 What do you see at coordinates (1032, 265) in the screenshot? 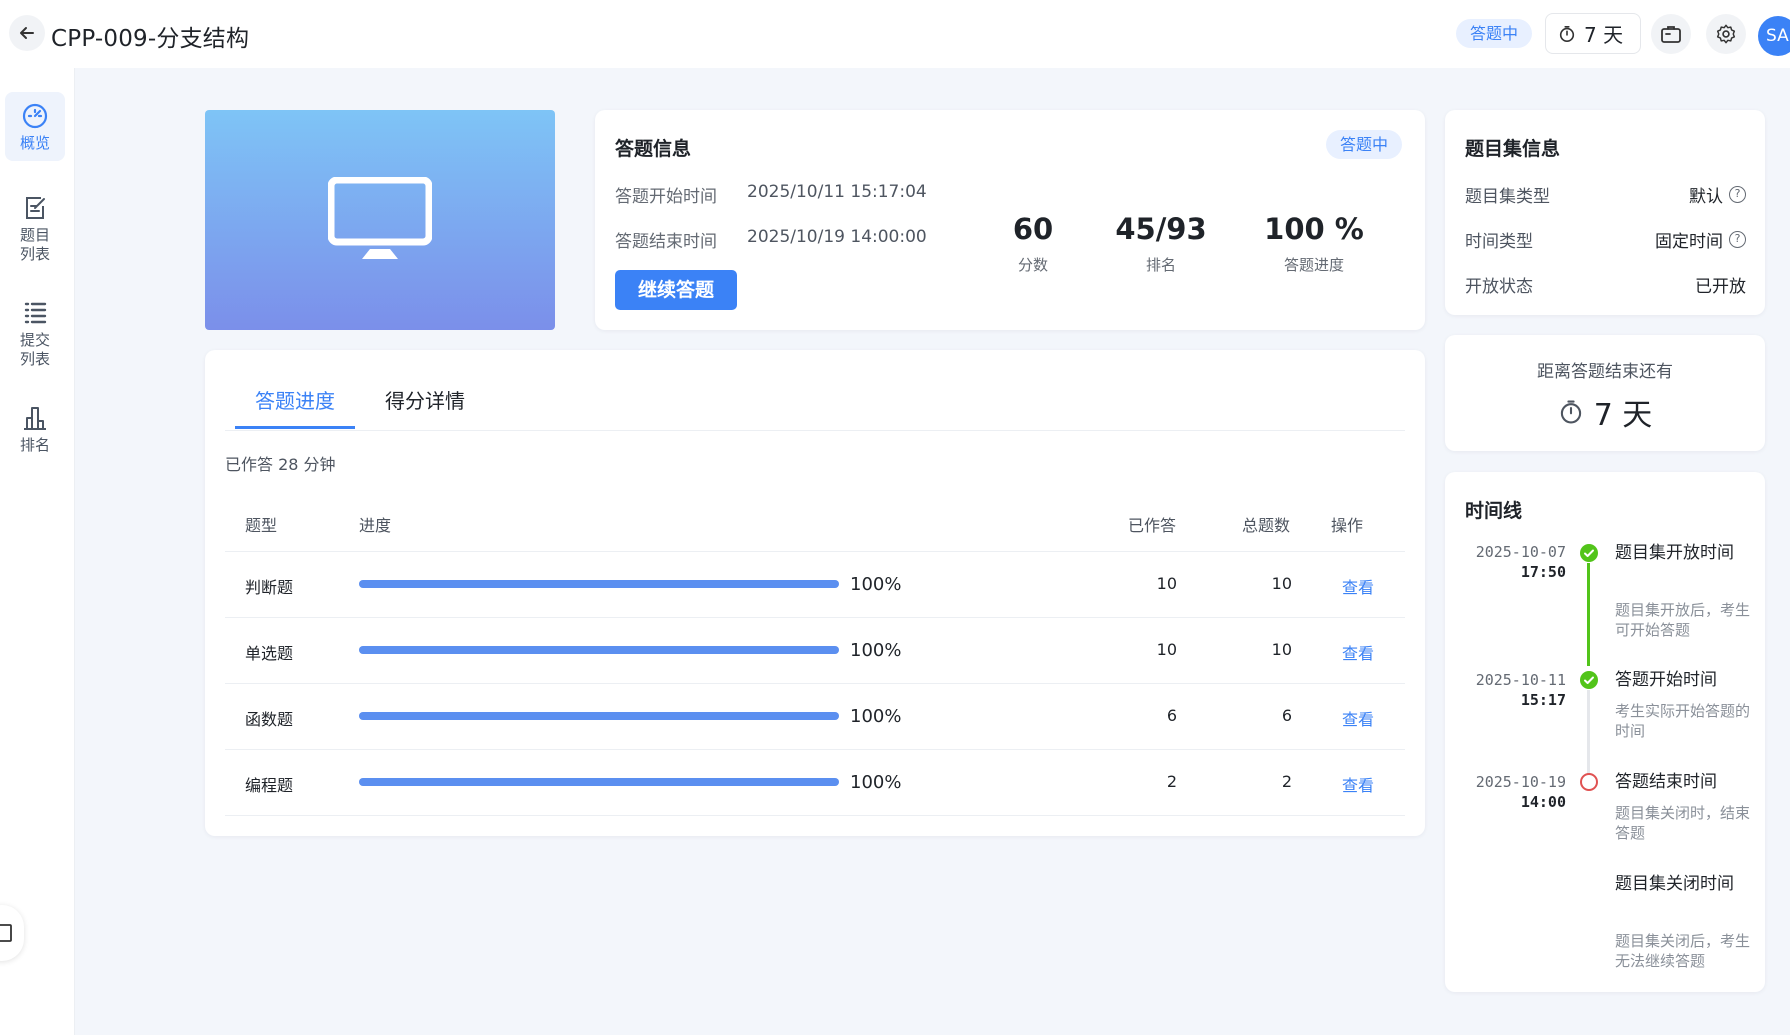
I see `score-caption: 分数` at bounding box center [1032, 265].